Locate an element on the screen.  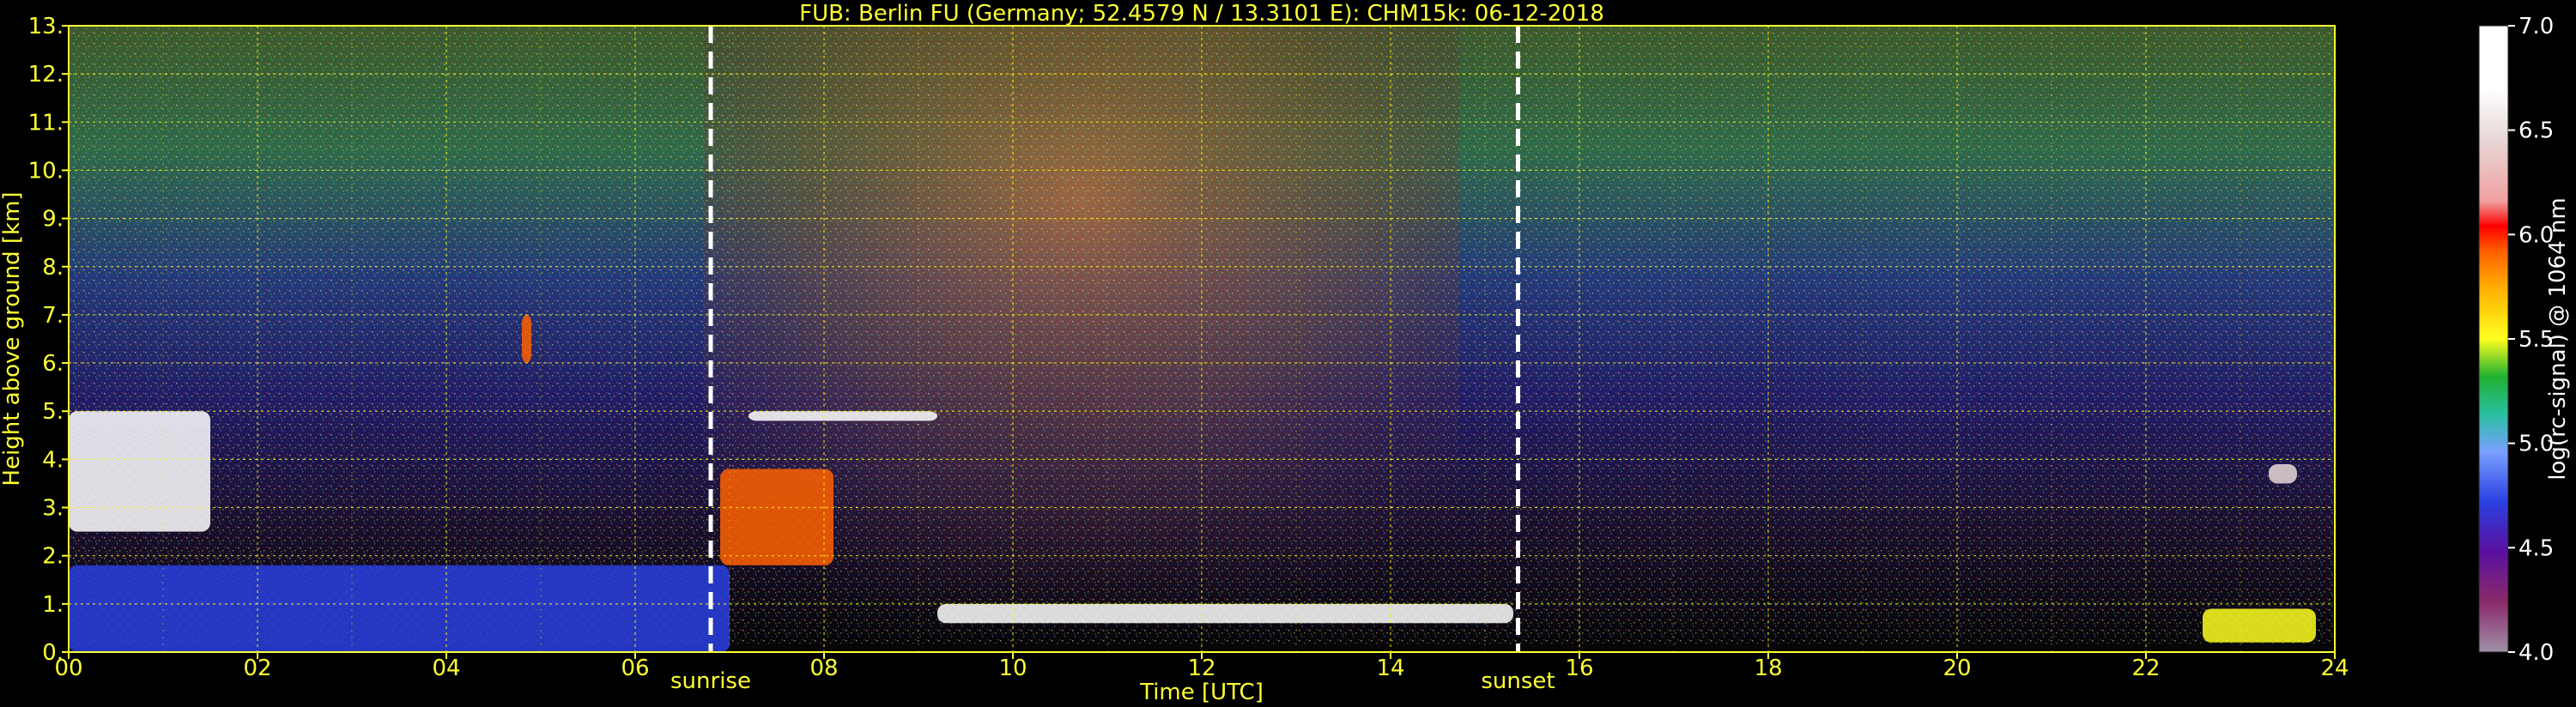
colorbar-tick-label: 7.0 is located at coordinates (2536, 26).